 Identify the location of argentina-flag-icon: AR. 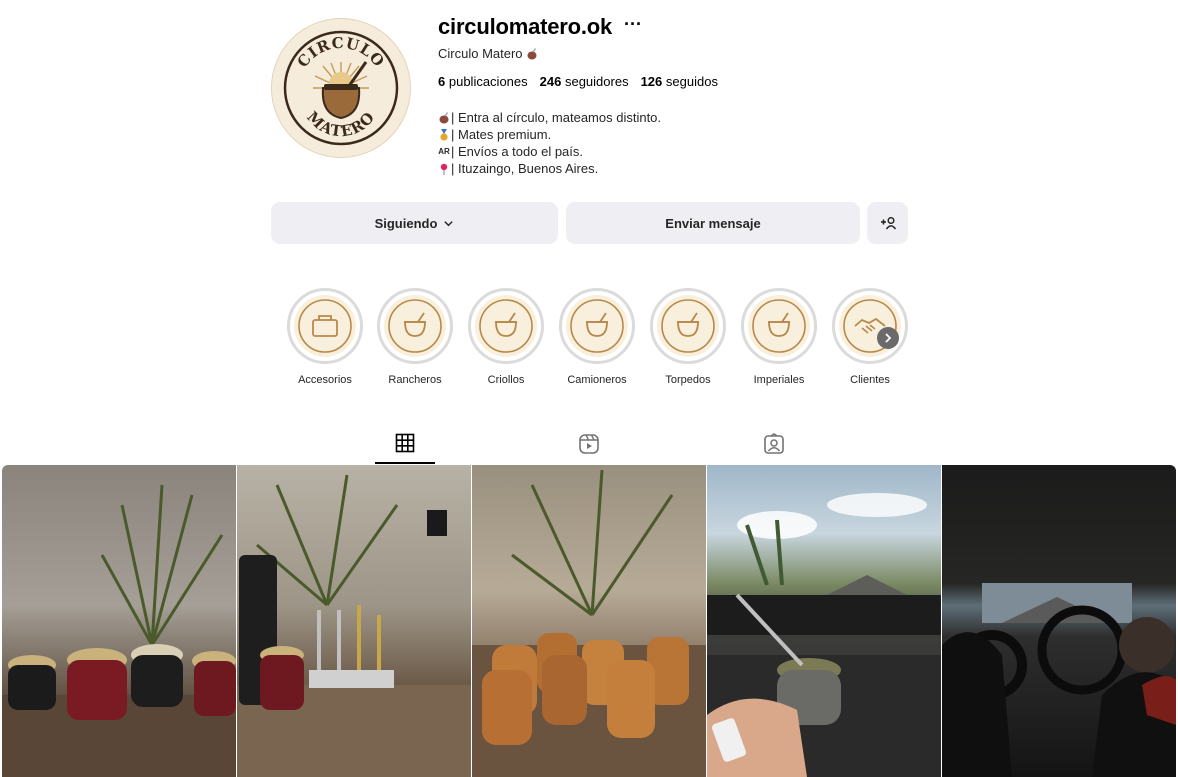
(444, 151).